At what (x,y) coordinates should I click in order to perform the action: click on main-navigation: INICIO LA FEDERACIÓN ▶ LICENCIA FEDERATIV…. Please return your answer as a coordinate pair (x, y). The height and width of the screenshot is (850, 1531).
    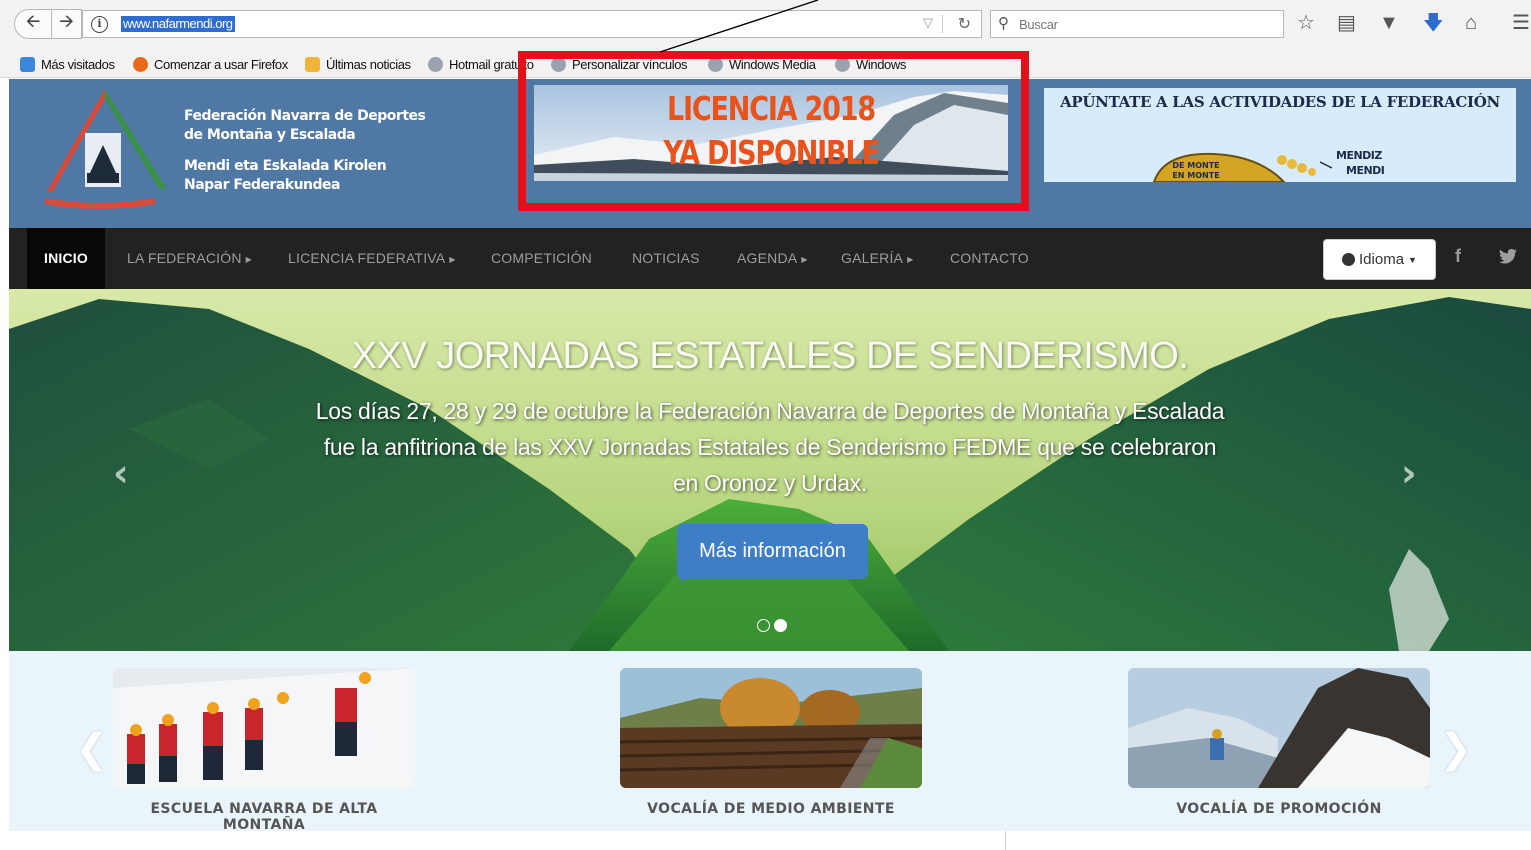
    Looking at the image, I should click on (770, 258).